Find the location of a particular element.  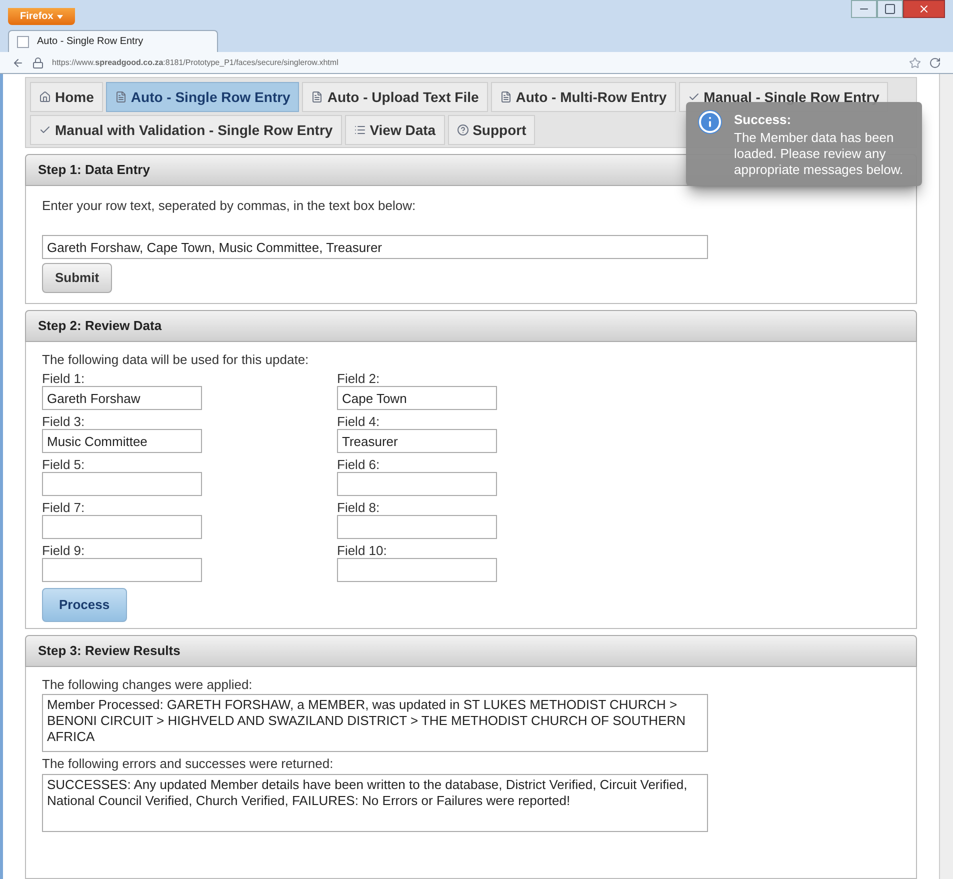

field-label: Field 7: is located at coordinates (64, 507).